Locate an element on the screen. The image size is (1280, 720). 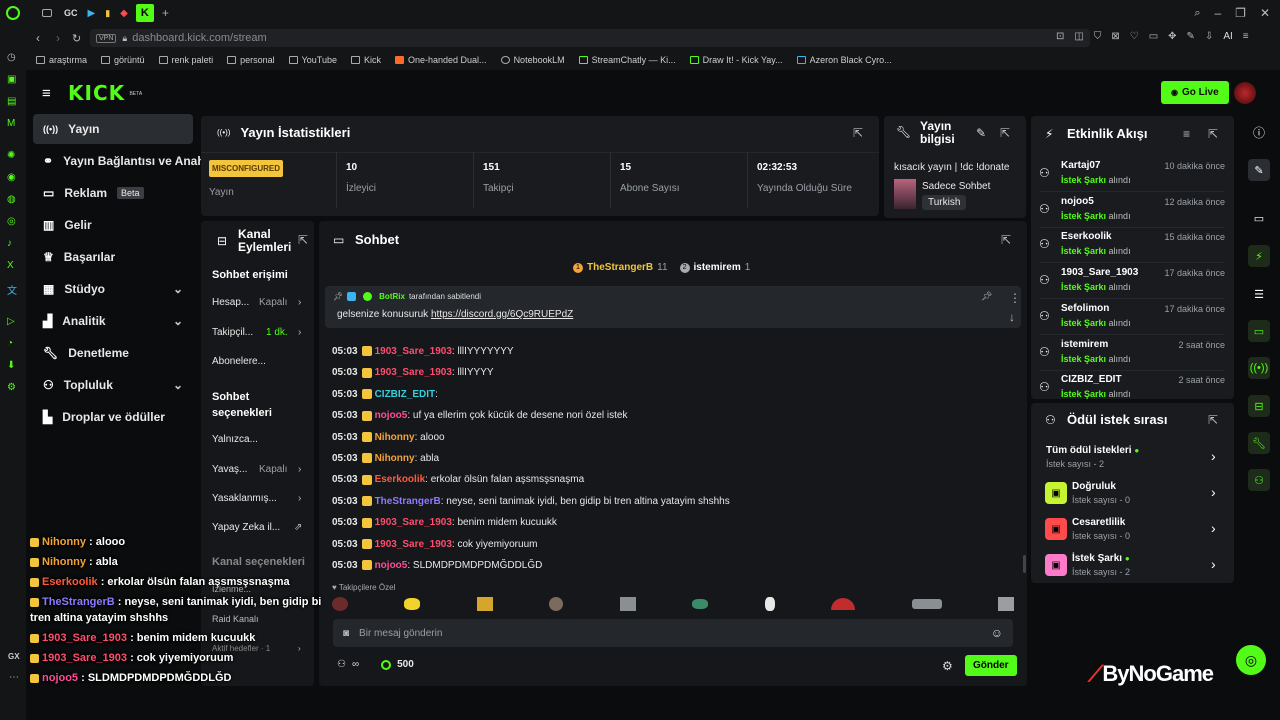
tab-icon: ▮ is located at coordinates (107, 13).